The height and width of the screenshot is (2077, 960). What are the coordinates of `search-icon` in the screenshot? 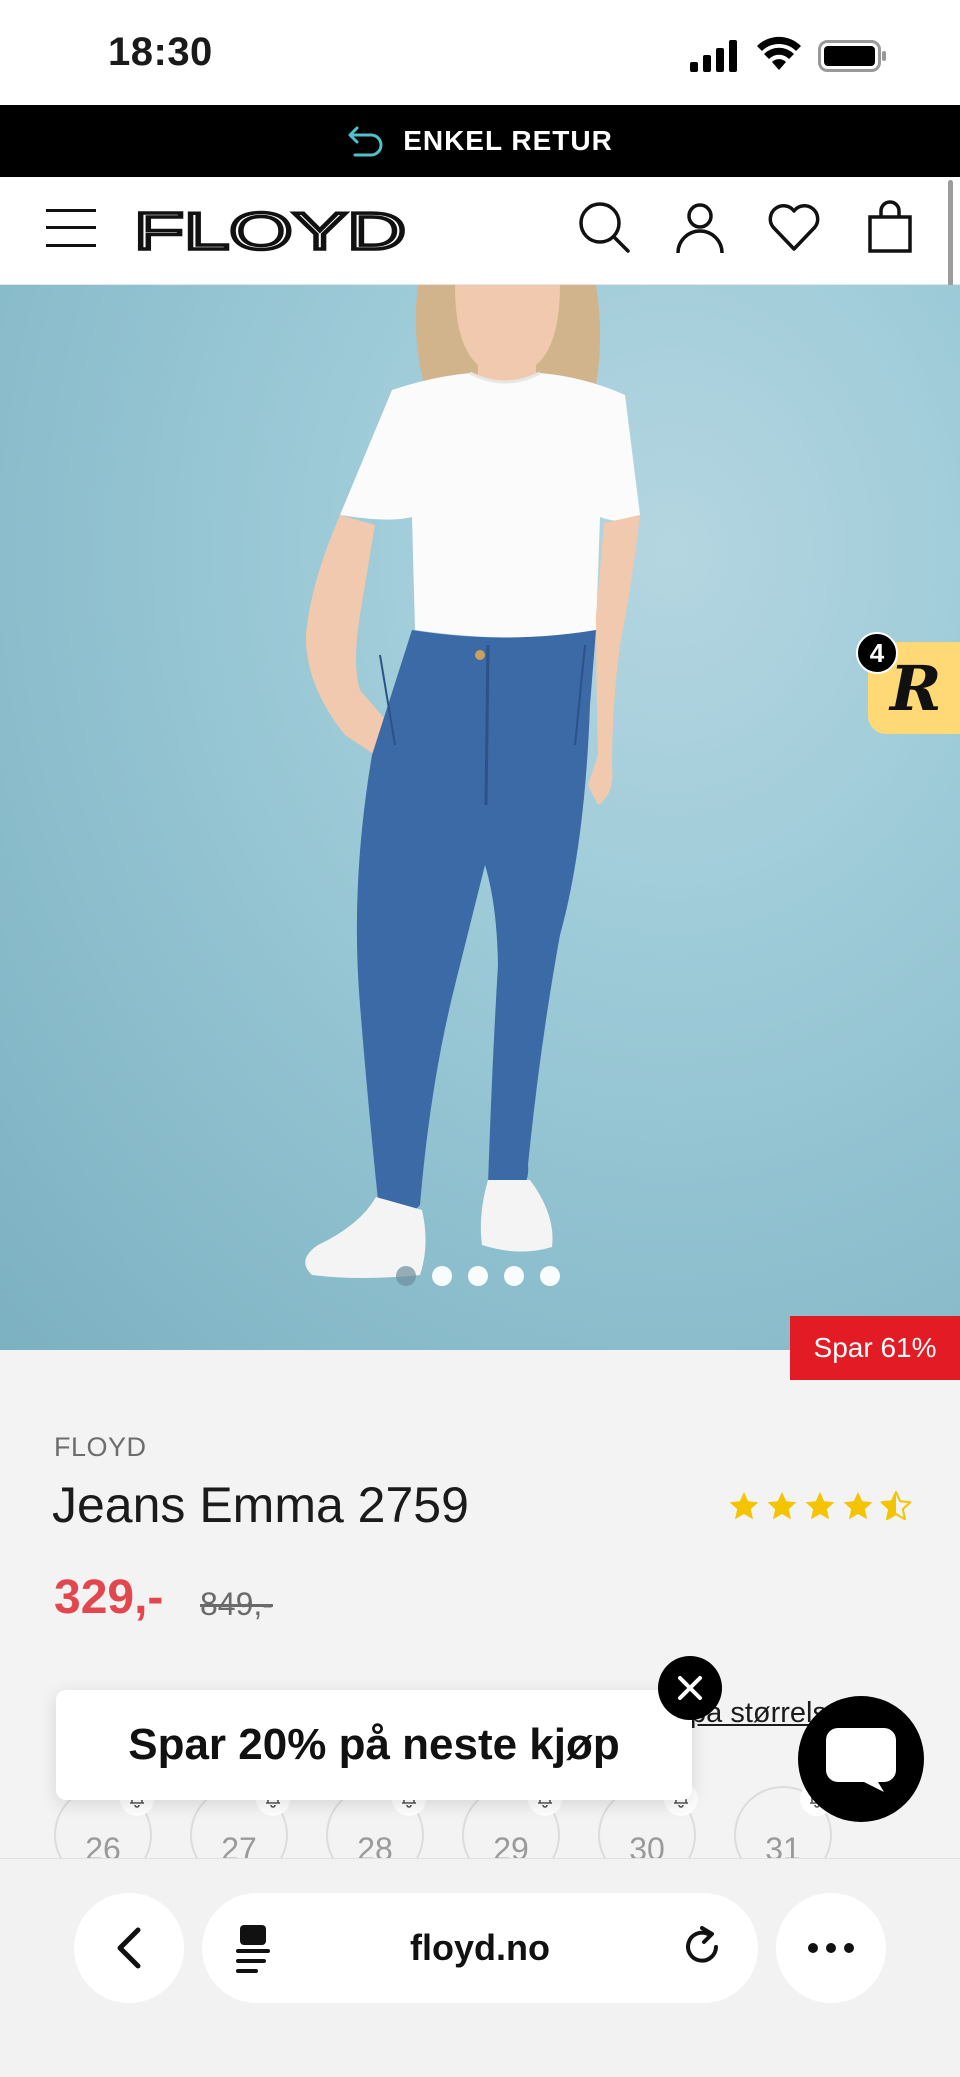 It's located at (604, 227).